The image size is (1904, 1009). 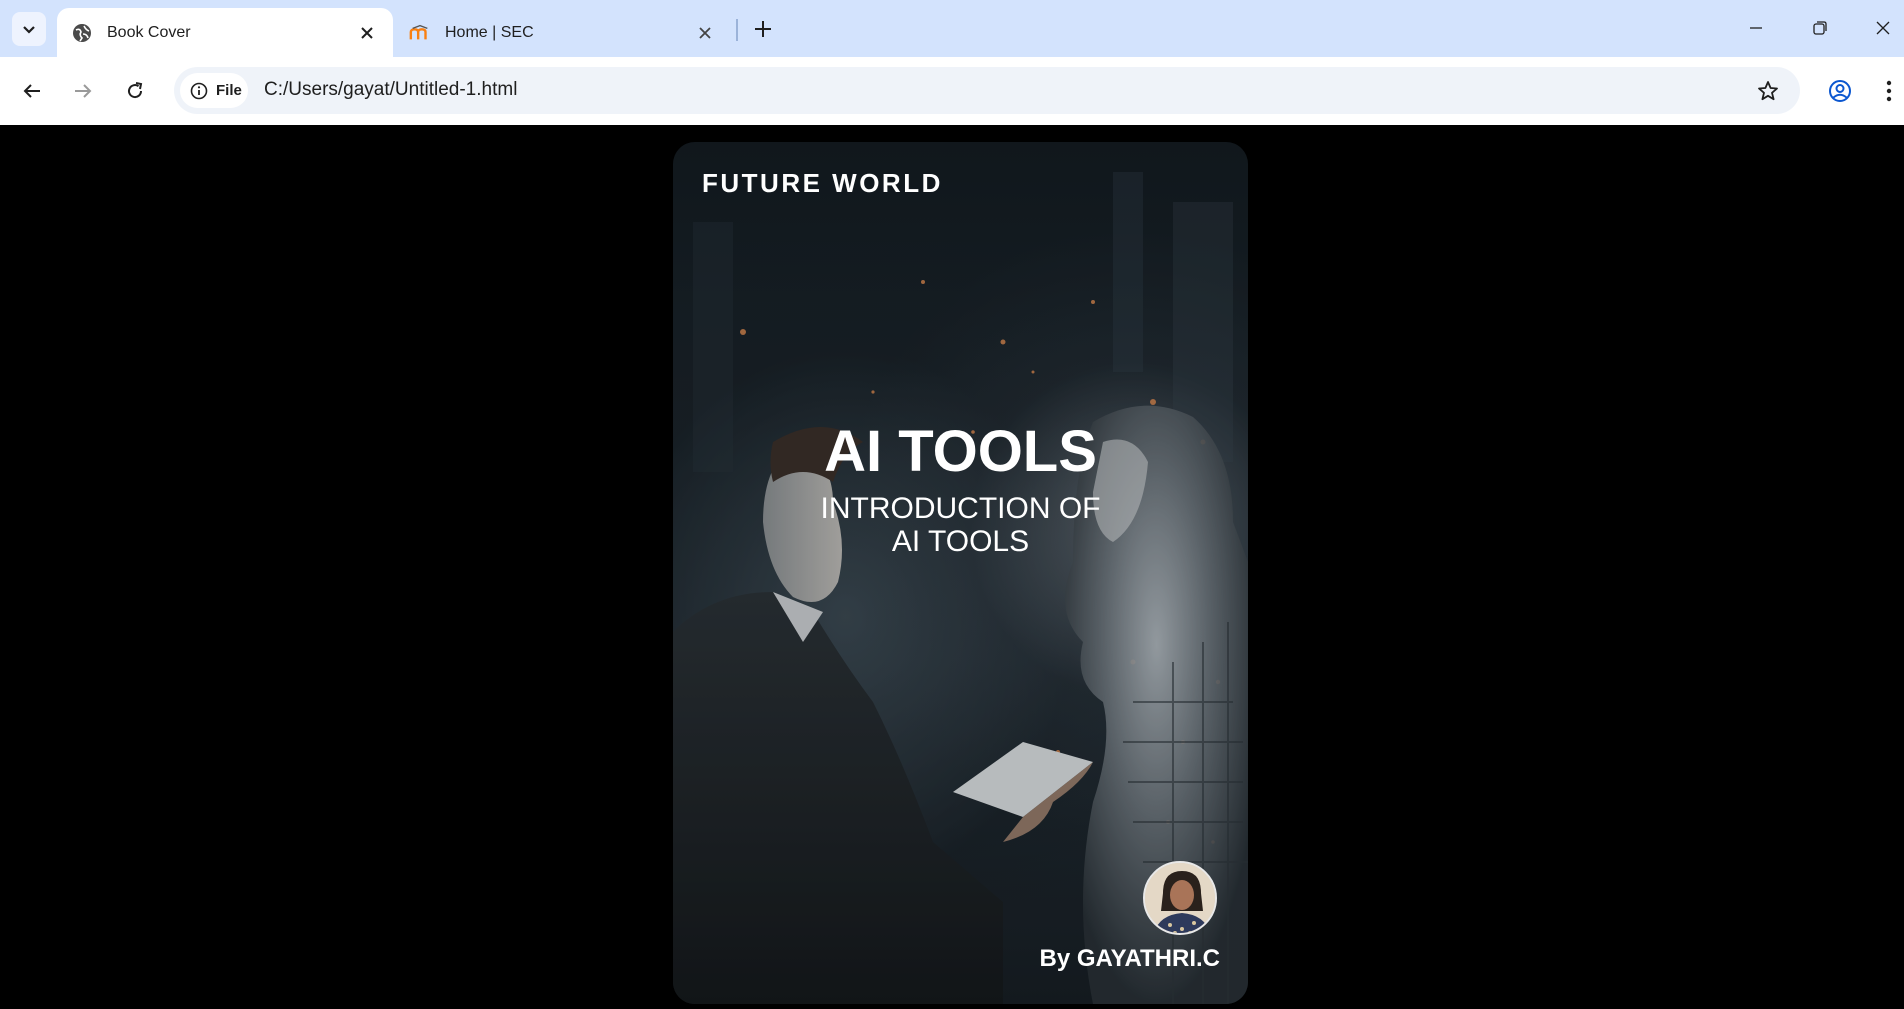 What do you see at coordinates (987, 90) in the screenshot?
I see `address-bar: File C:/Users/gayat/Untitled-1.html` at bounding box center [987, 90].